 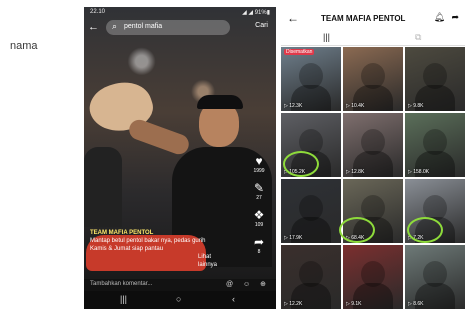 What do you see at coordinates (259, 225) in the screenshot?
I see `save-count: 109` at bounding box center [259, 225].